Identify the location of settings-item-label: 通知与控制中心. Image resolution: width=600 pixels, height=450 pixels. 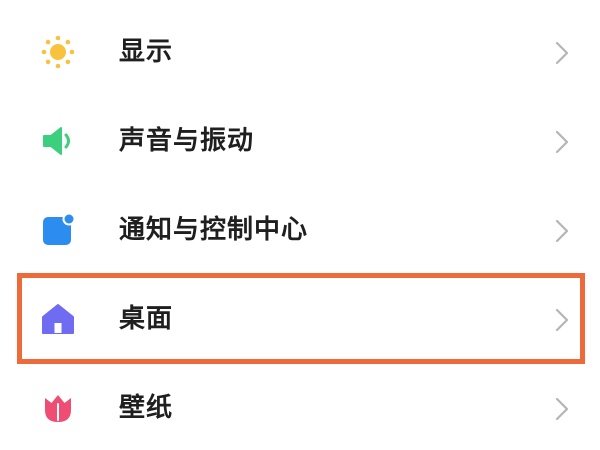
(214, 230).